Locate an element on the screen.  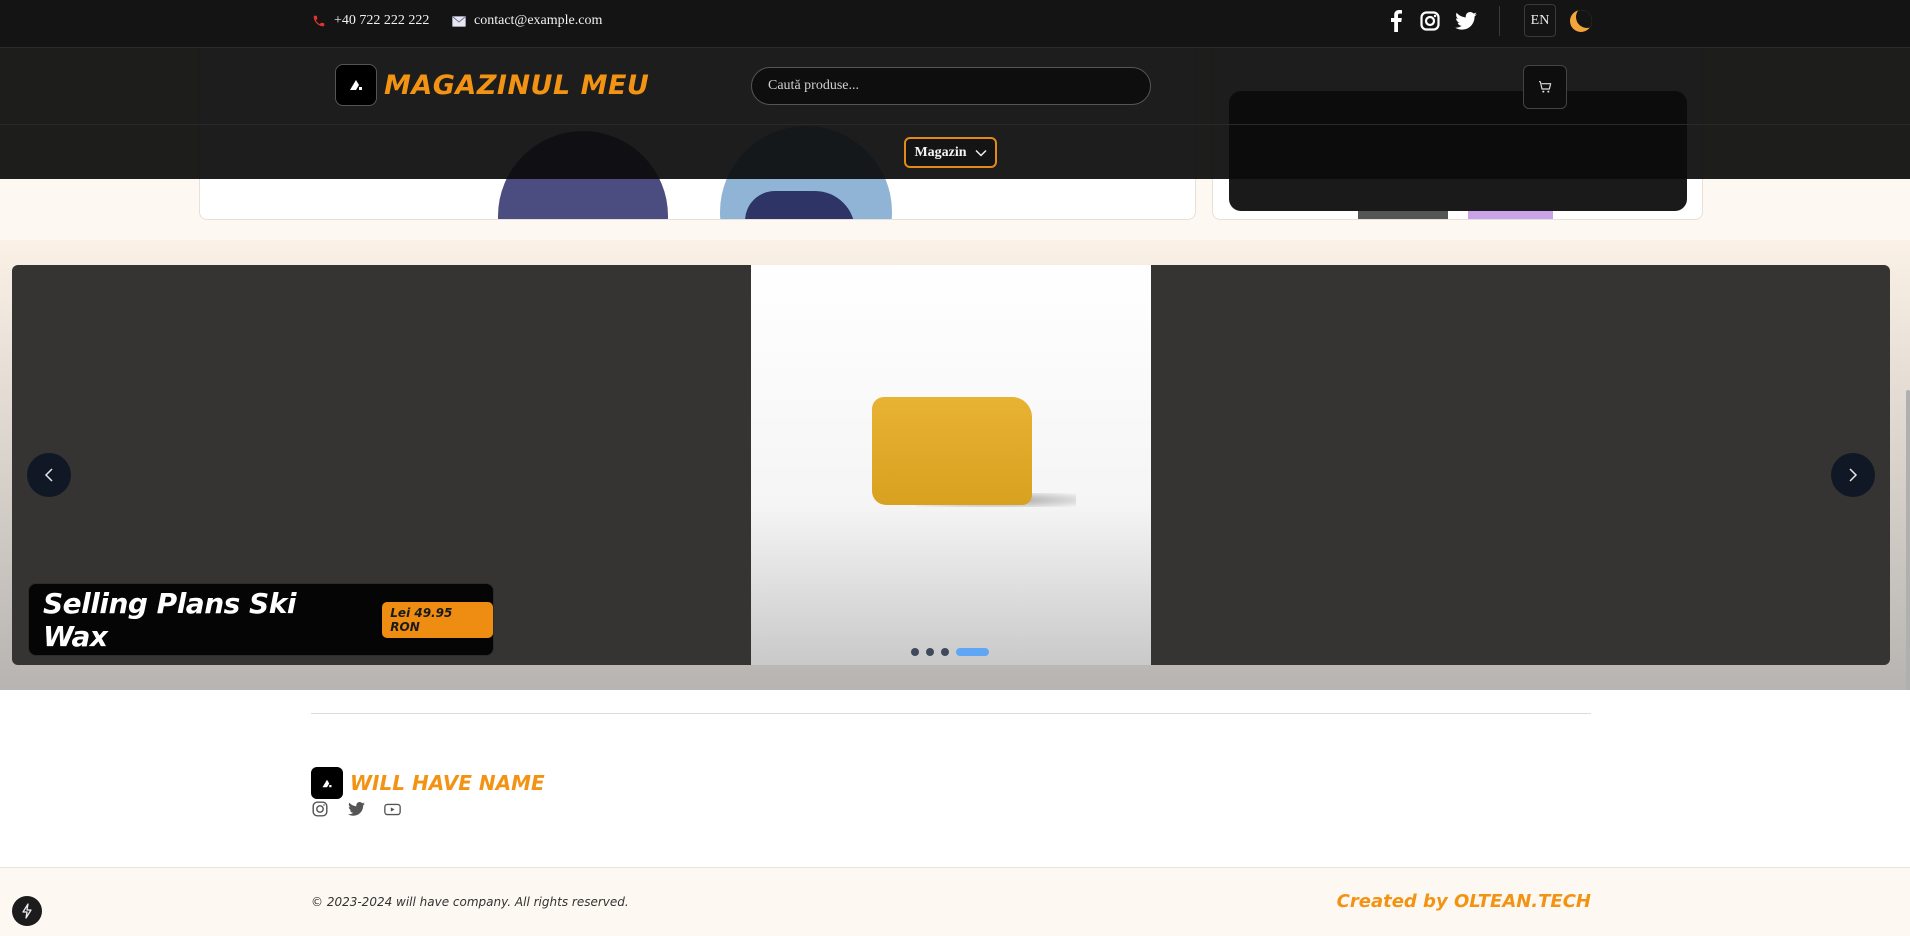
footer-divider is located at coordinates (951, 713).